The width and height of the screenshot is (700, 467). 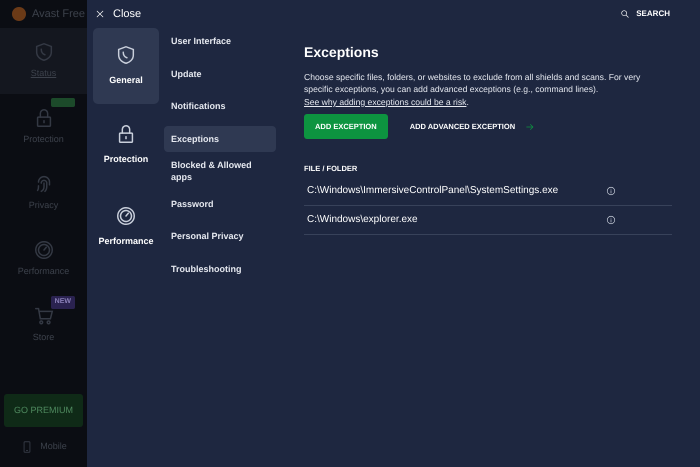 What do you see at coordinates (43, 316) in the screenshot?
I see `cart-icon` at bounding box center [43, 316].